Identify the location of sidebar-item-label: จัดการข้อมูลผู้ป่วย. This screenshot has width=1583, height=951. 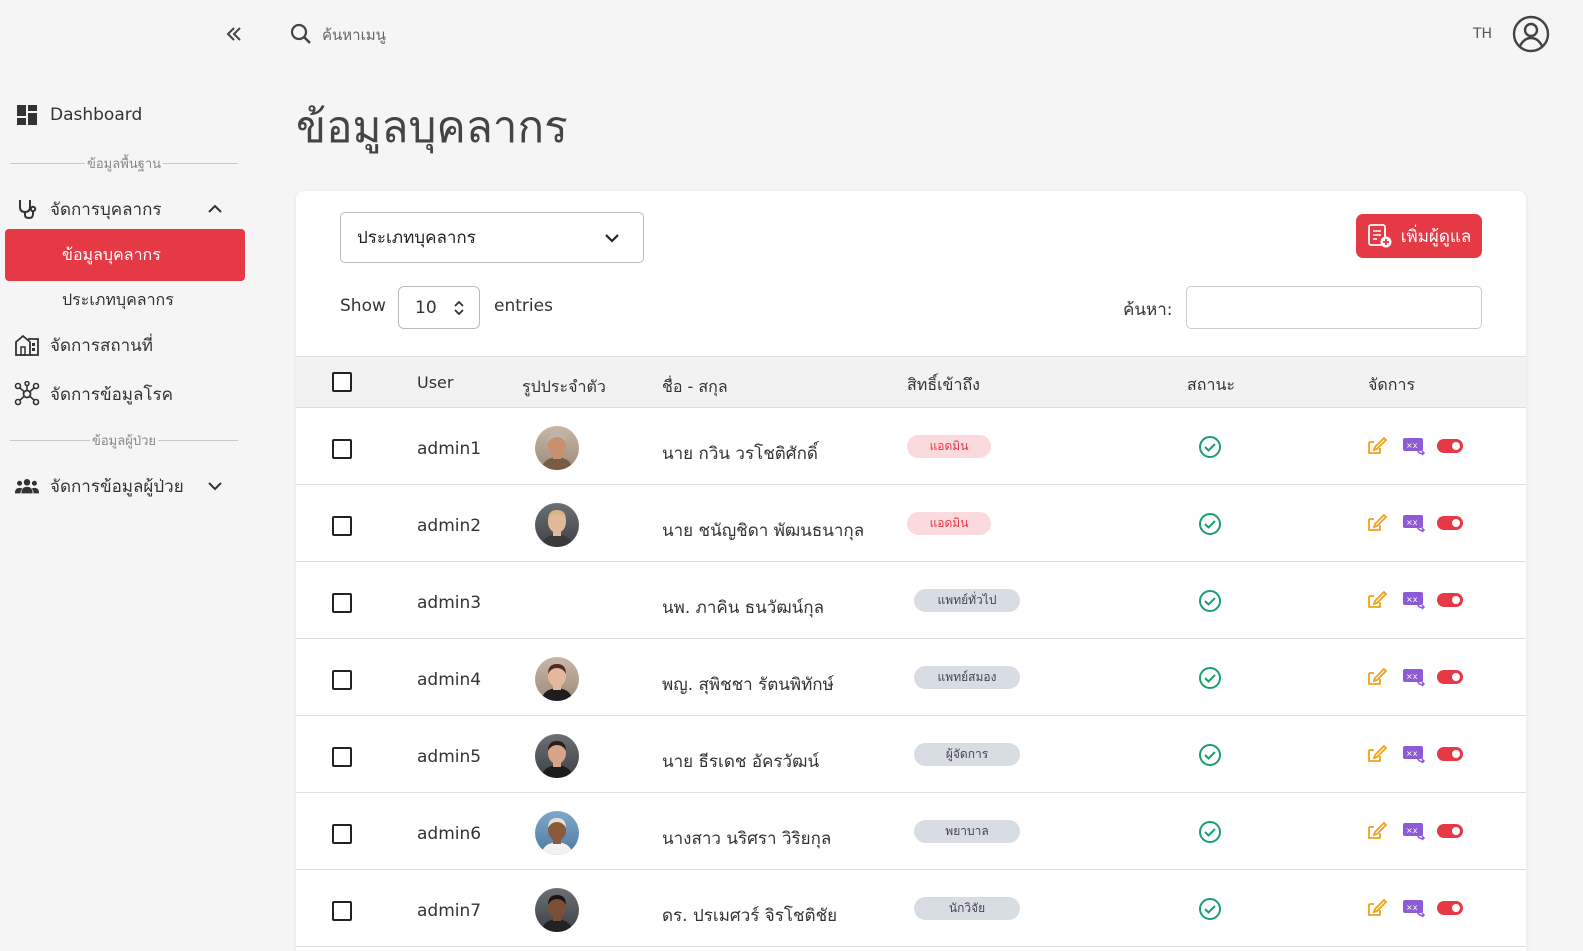
(117, 486).